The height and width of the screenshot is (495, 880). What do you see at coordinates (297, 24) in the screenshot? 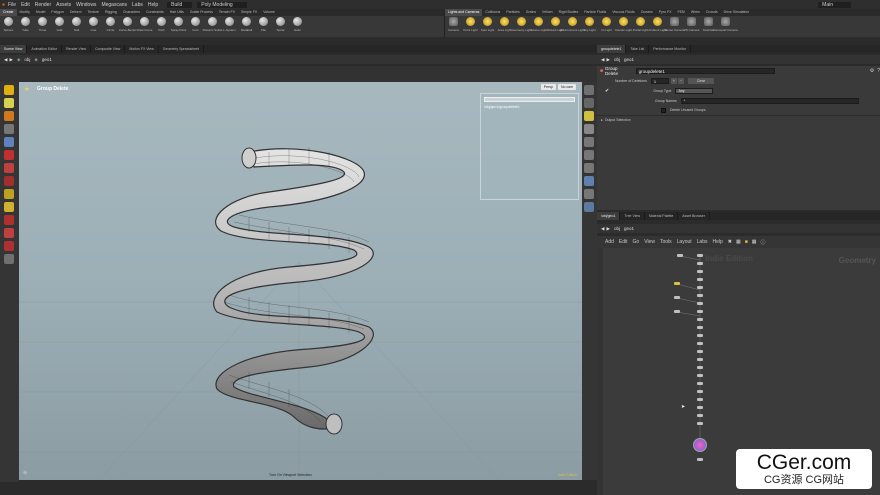
I see `tool-helix: Helix` at bounding box center [297, 24].